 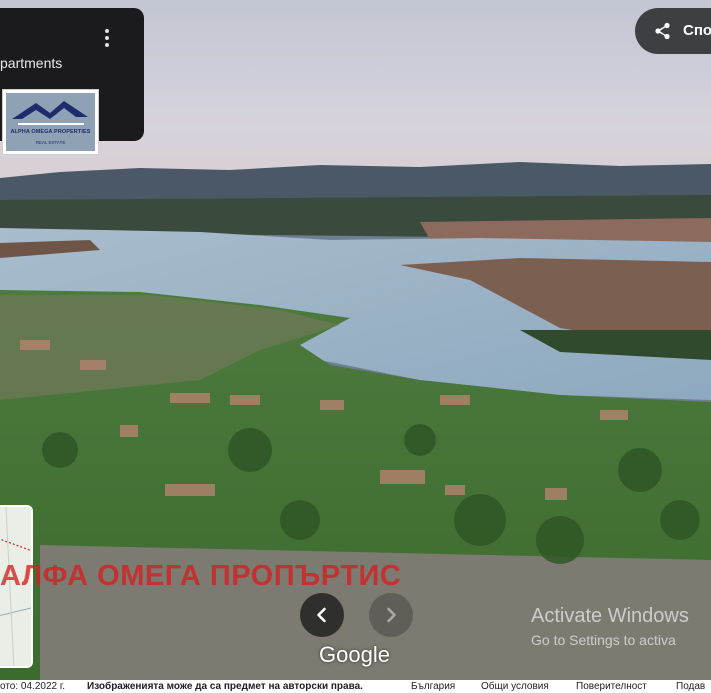 What do you see at coordinates (603, 640) in the screenshot?
I see `activate-windows-subtitle: Go to Settings to activa` at bounding box center [603, 640].